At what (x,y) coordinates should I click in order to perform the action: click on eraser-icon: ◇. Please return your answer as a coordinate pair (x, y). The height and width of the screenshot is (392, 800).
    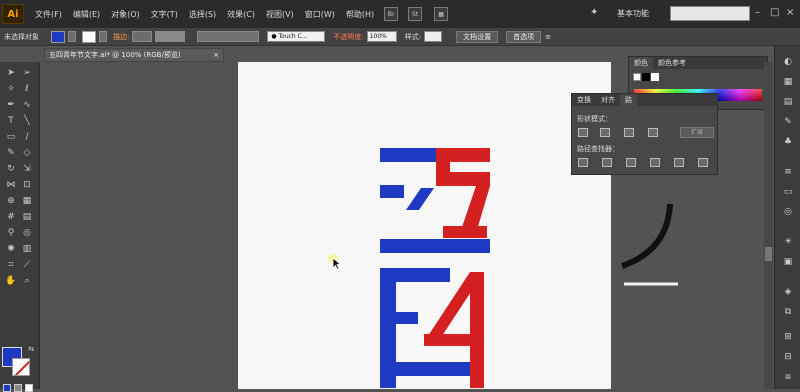
    Looking at the image, I should click on (27, 153).